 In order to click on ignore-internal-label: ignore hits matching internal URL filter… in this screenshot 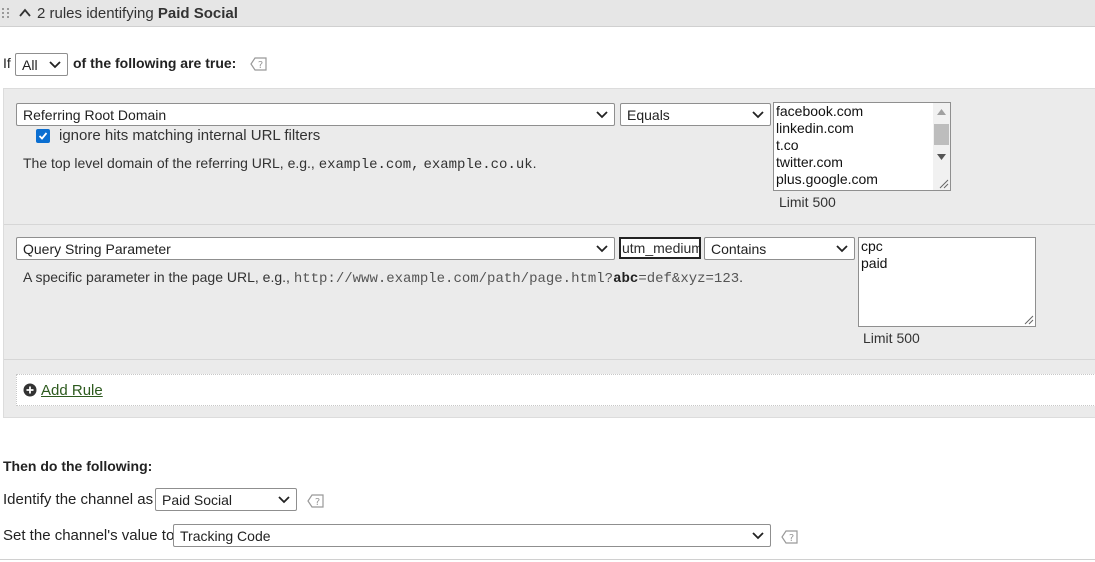, I will do `click(190, 135)`.